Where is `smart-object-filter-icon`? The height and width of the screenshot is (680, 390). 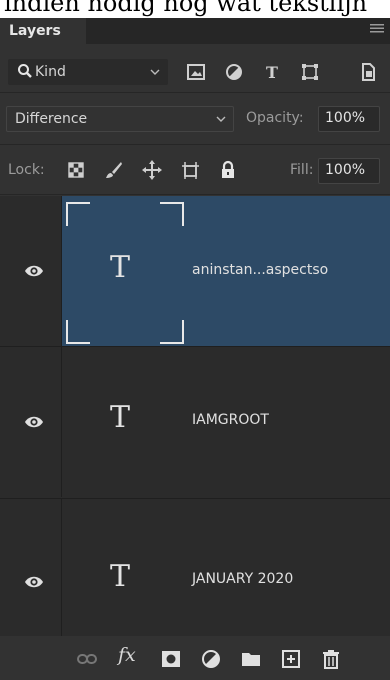
smart-object-filter-icon is located at coordinates (368, 72).